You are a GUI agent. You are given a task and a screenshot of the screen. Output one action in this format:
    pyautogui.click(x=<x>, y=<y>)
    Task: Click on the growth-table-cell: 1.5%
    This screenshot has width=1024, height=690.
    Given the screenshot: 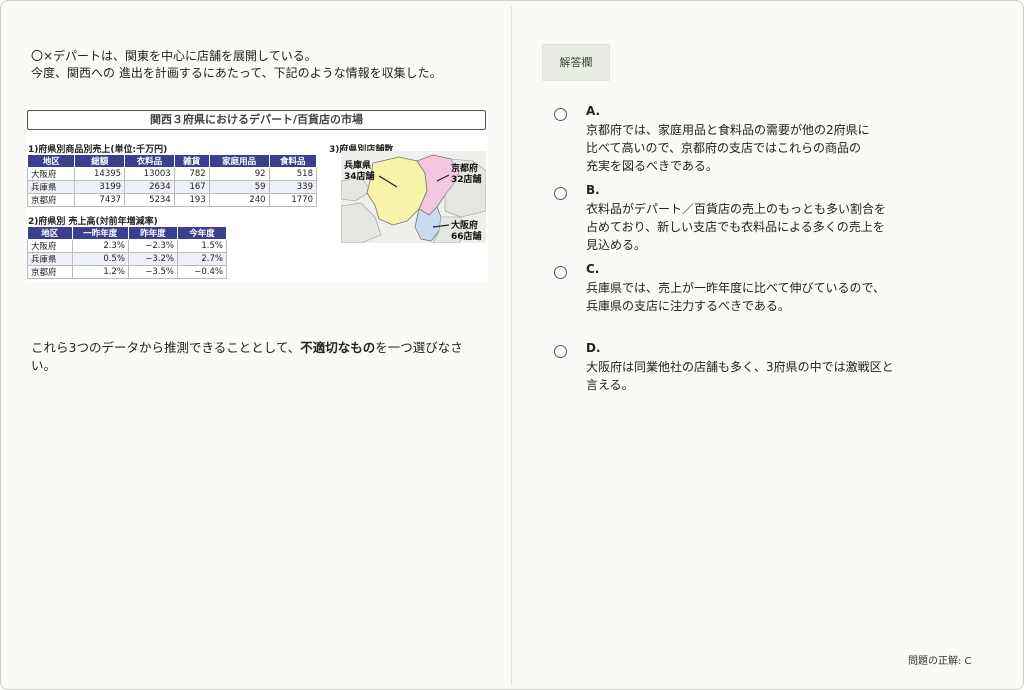 What is the action you would take?
    pyautogui.click(x=202, y=246)
    